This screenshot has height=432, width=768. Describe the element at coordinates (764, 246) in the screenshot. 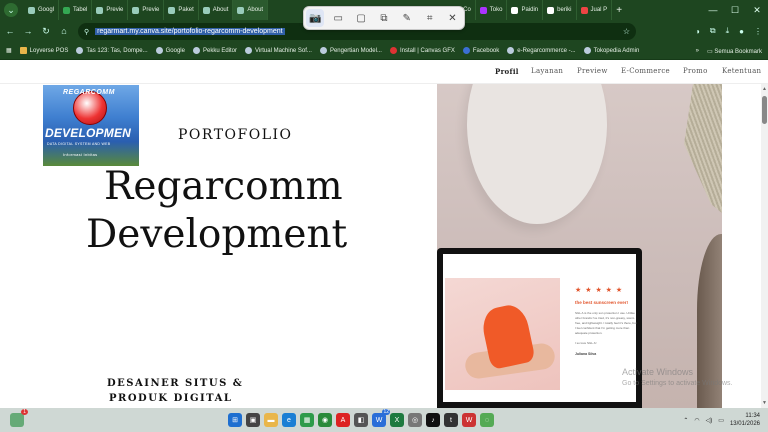

I see `page-scrollbar: ▲ ▼` at that location.